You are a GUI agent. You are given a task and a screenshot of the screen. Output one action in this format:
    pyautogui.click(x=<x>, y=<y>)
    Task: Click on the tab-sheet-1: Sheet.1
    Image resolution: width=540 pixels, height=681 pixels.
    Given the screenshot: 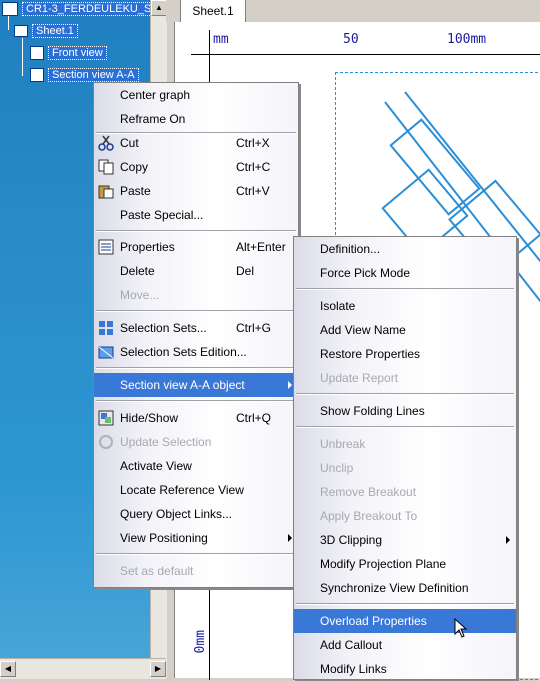 What is the action you would take?
    pyautogui.click(x=213, y=11)
    